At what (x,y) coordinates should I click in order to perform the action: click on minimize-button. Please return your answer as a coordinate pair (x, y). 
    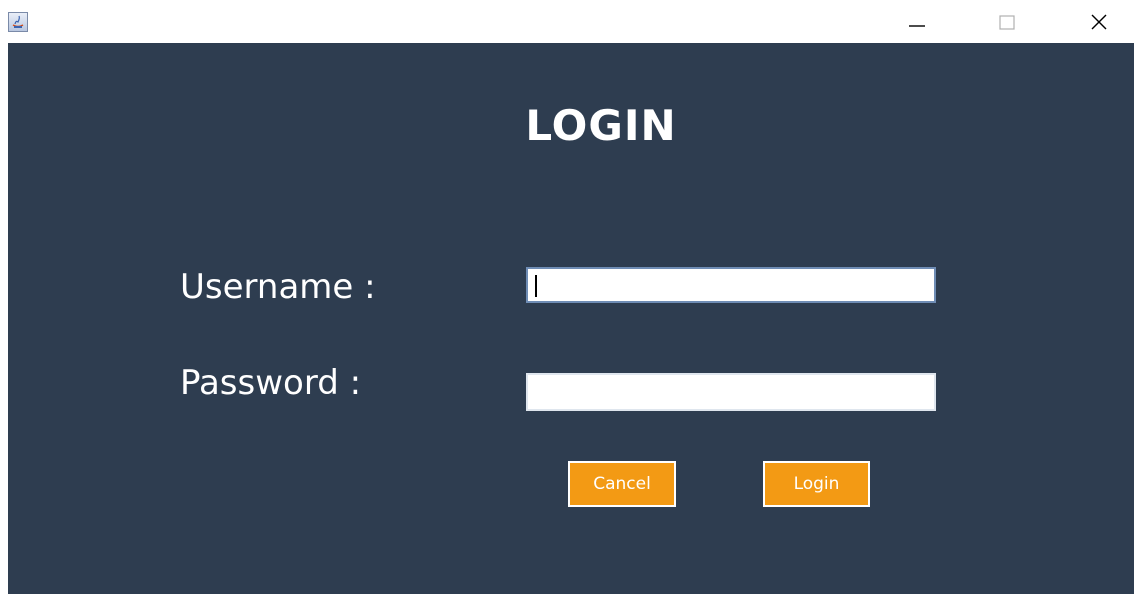
    Looking at the image, I should click on (917, 21).